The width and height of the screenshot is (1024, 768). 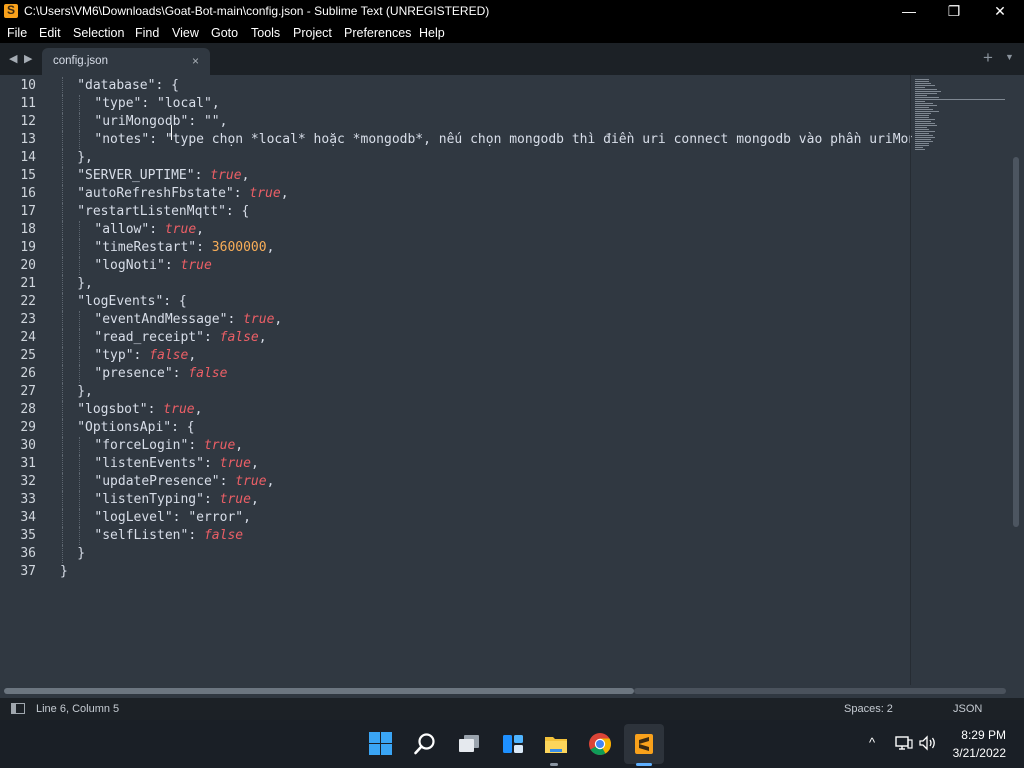 What do you see at coordinates (168, 446) in the screenshot?
I see `code-line: "forceLogin": true,` at bounding box center [168, 446].